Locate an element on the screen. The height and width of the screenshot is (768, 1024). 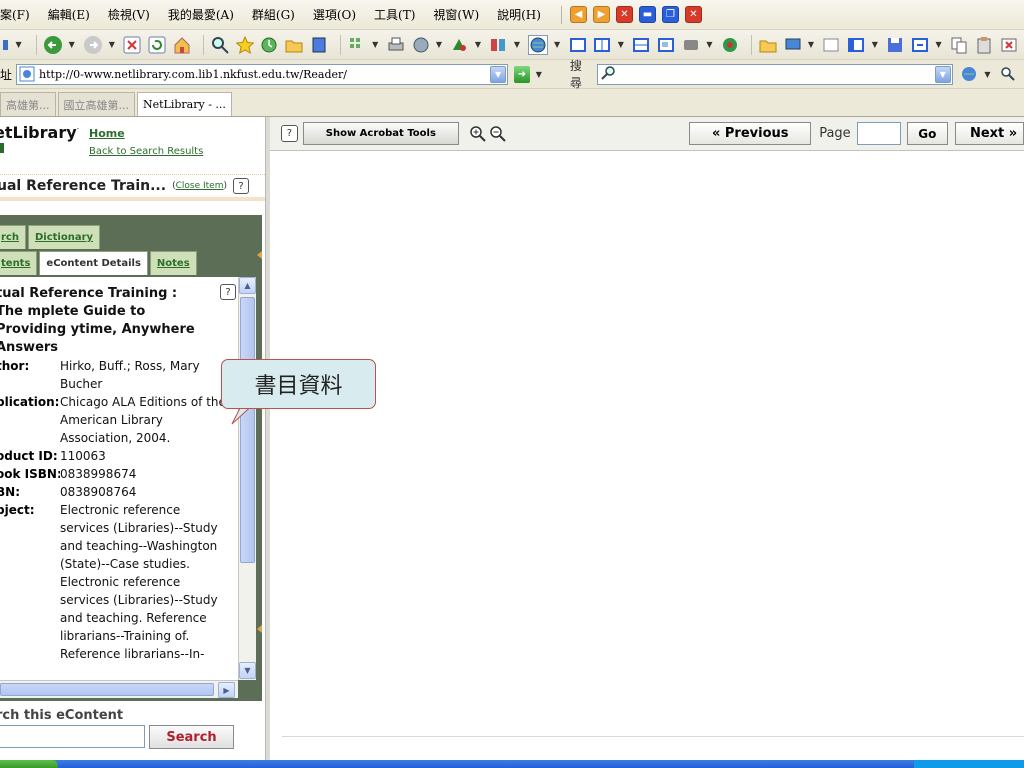
tile-window-icon is located at coordinates (641, 45).